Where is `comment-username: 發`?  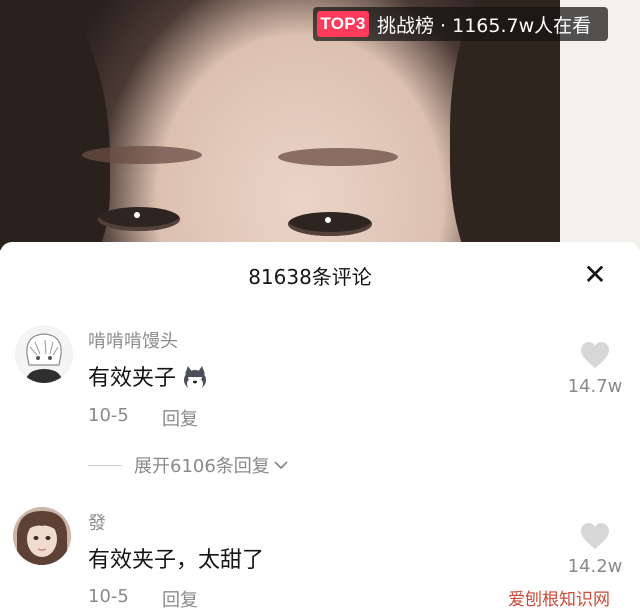 comment-username: 發 is located at coordinates (97, 522).